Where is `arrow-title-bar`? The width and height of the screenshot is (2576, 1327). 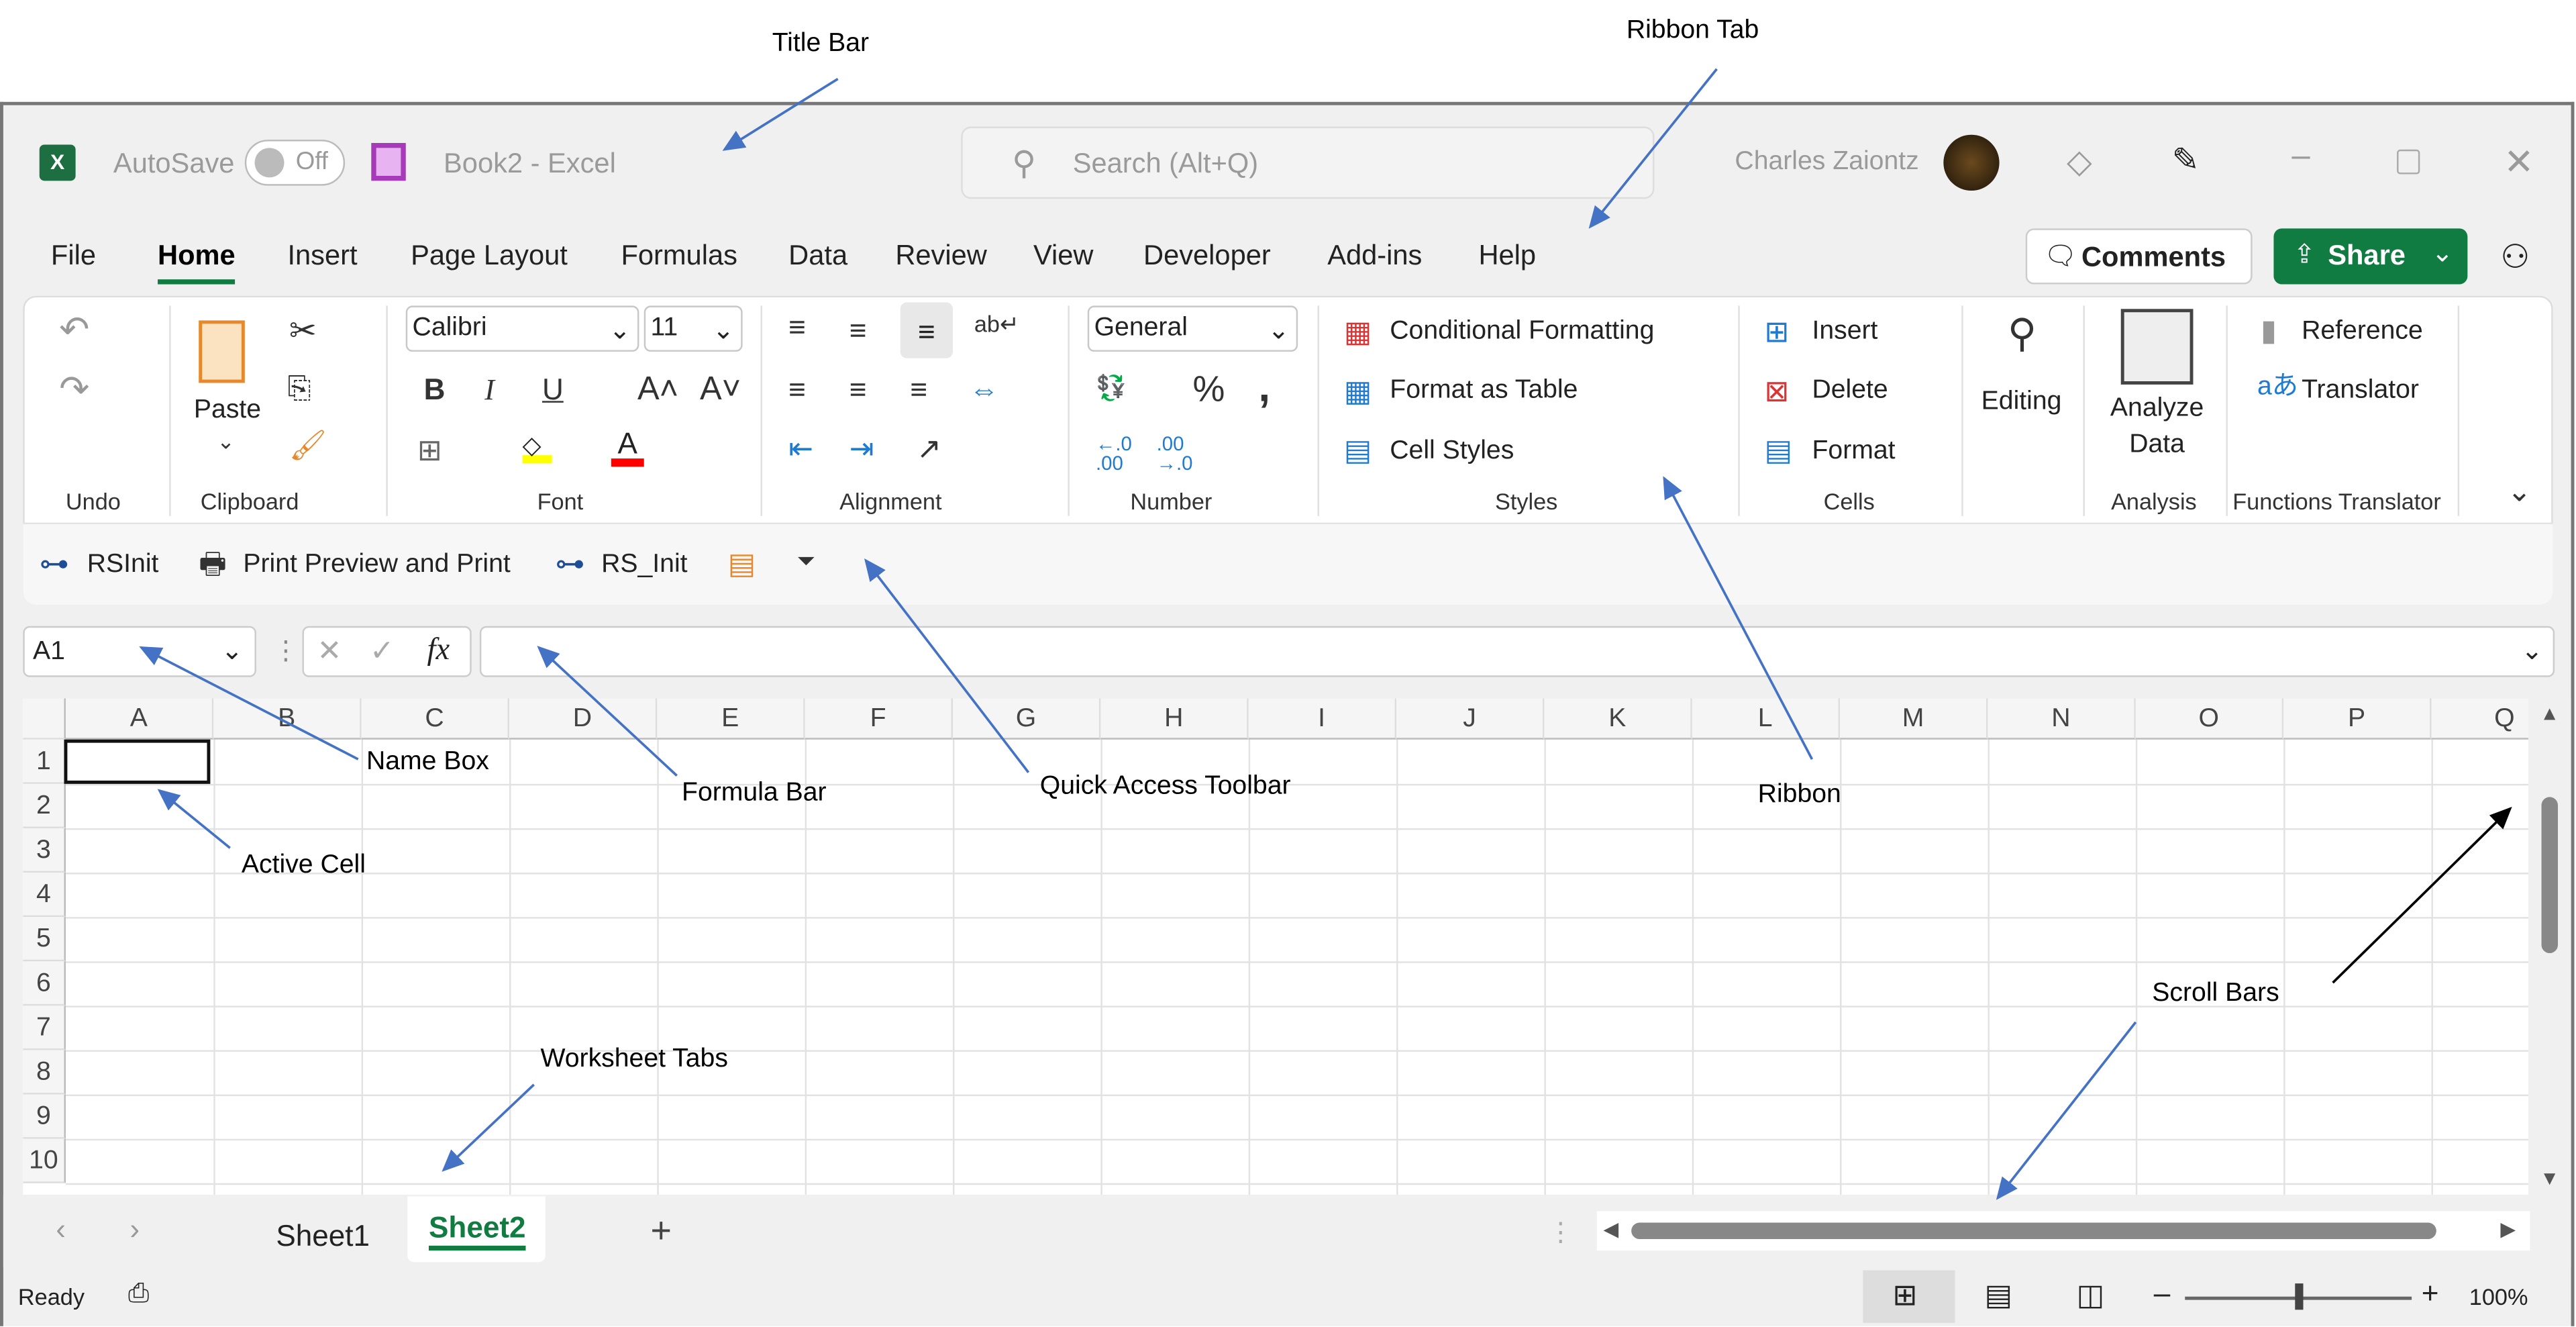
arrow-title-bar is located at coordinates (780, 114).